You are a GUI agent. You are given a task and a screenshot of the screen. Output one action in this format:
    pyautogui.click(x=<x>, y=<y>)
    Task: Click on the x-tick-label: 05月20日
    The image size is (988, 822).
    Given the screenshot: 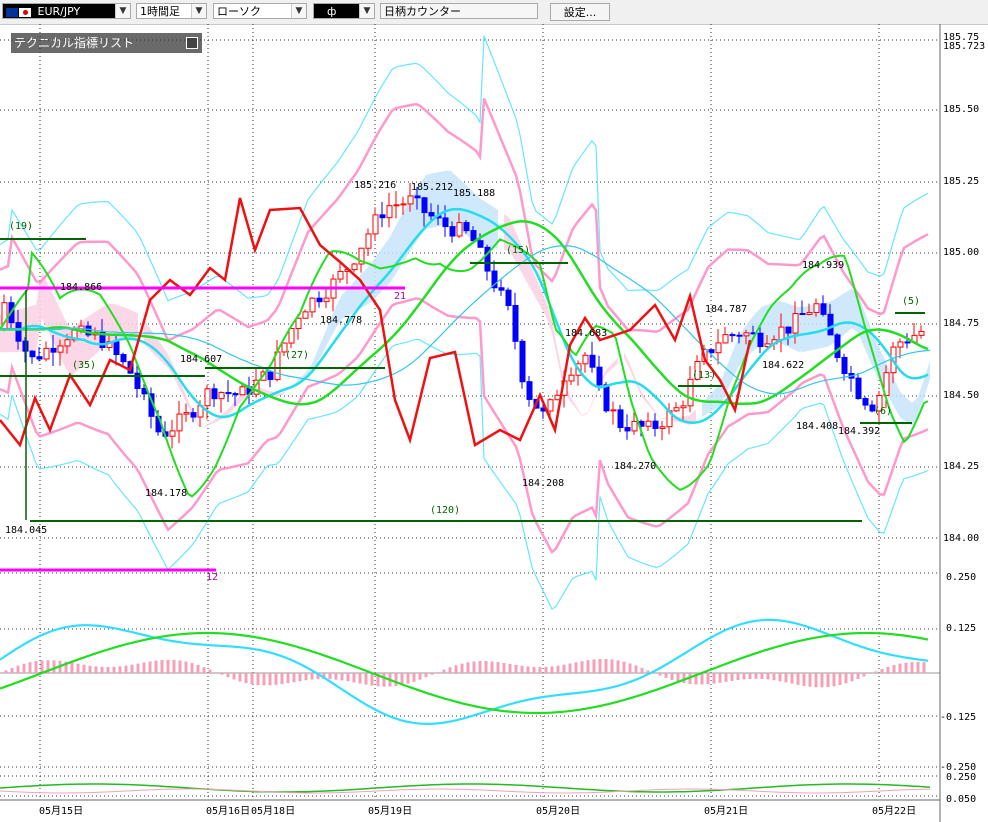 What is the action you would take?
    pyautogui.click(x=558, y=811)
    